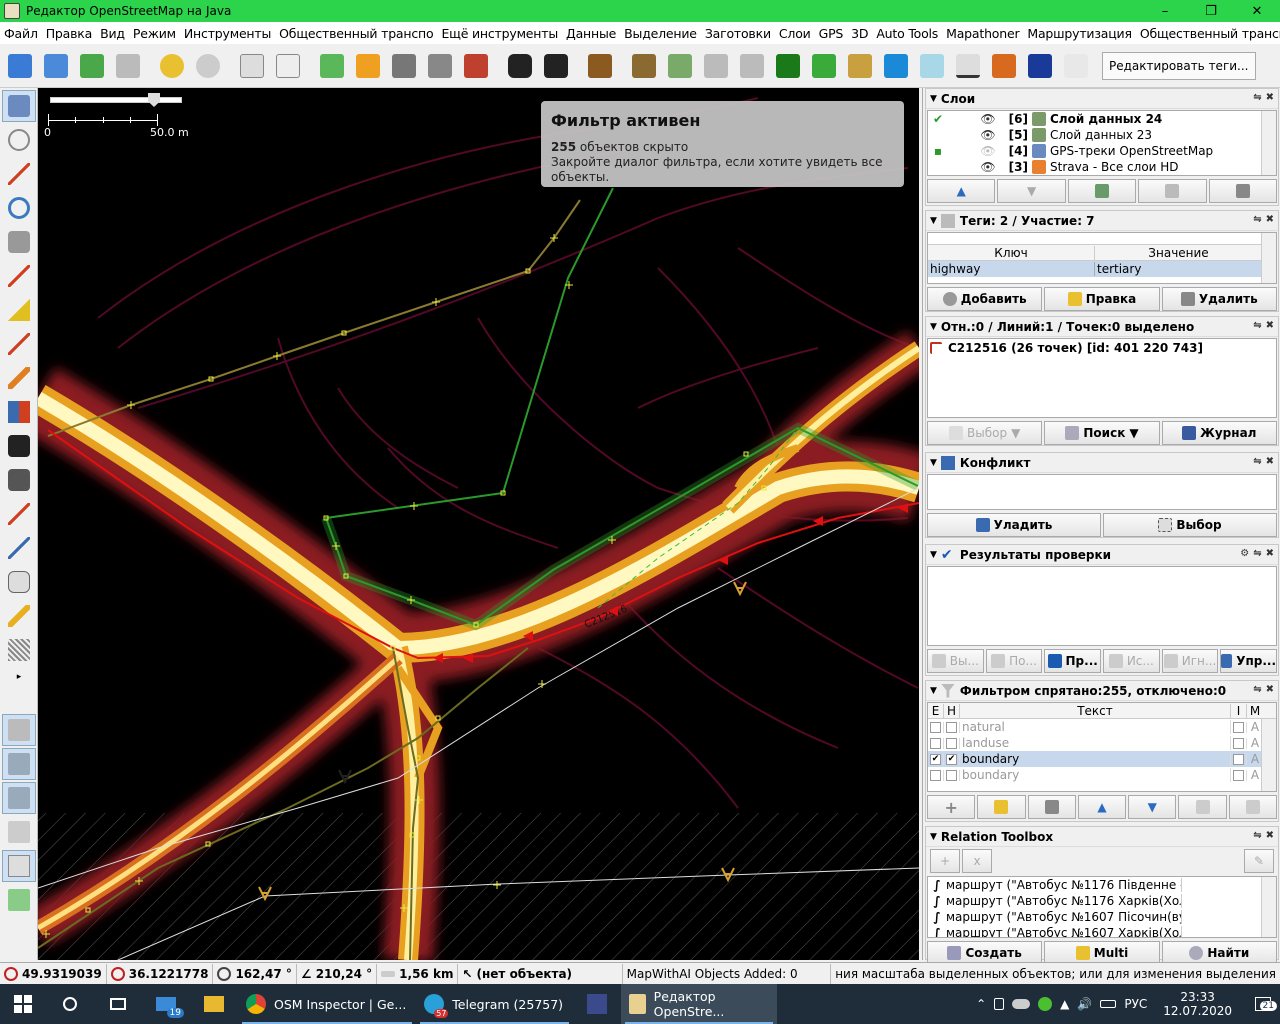  Describe the element at coordinates (1202, 807) in the screenshot. I see `filter-sort-down-button` at that location.